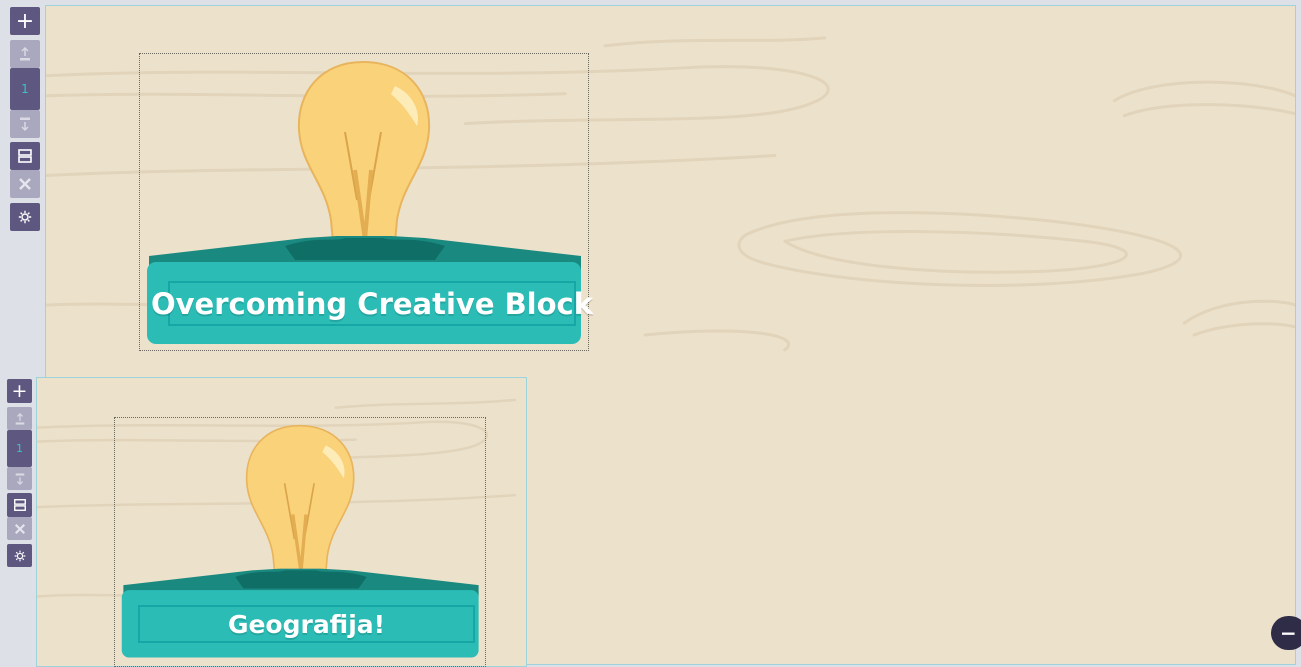  I want to click on page-title-input: Overcoming Creative Block, so click(372, 303).